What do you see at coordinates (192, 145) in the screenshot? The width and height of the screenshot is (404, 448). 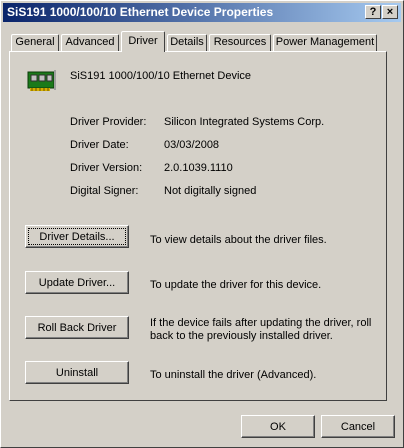 I see `driver-date-value: 03/03/2008` at bounding box center [192, 145].